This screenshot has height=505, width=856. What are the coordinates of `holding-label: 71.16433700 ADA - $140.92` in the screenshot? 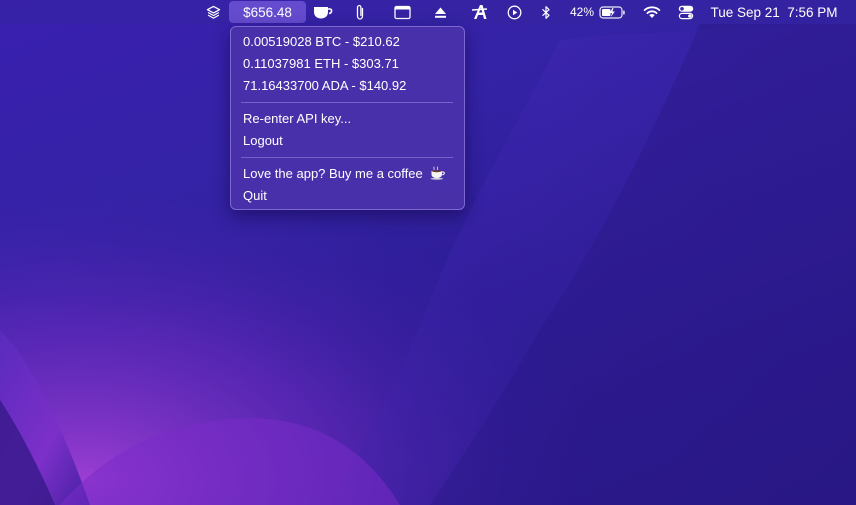 It's located at (325, 85).